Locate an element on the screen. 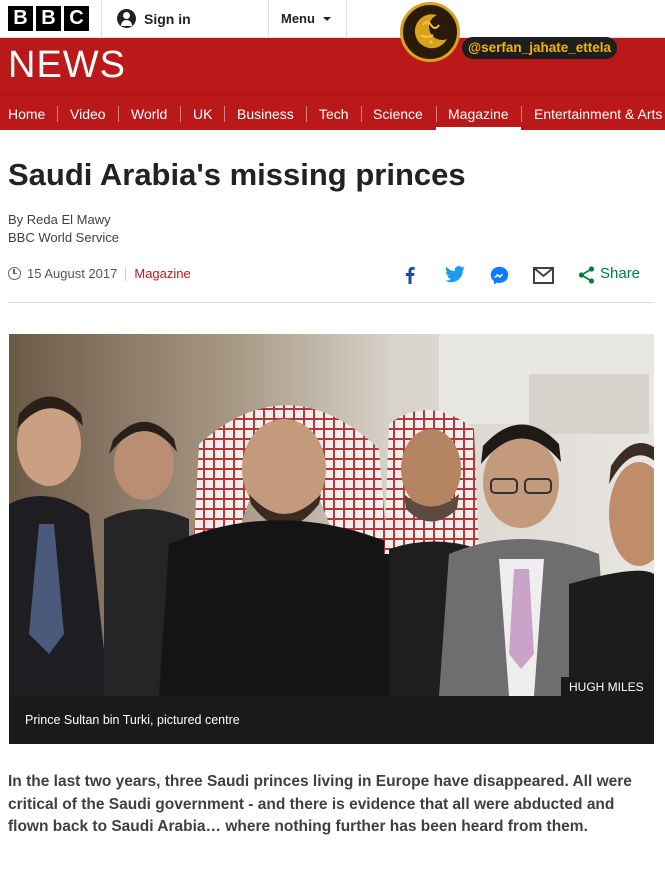 This screenshot has width=665, height=884. nav-item-entertainment-arts: Entertainment & Arts is located at coordinates (598, 112).